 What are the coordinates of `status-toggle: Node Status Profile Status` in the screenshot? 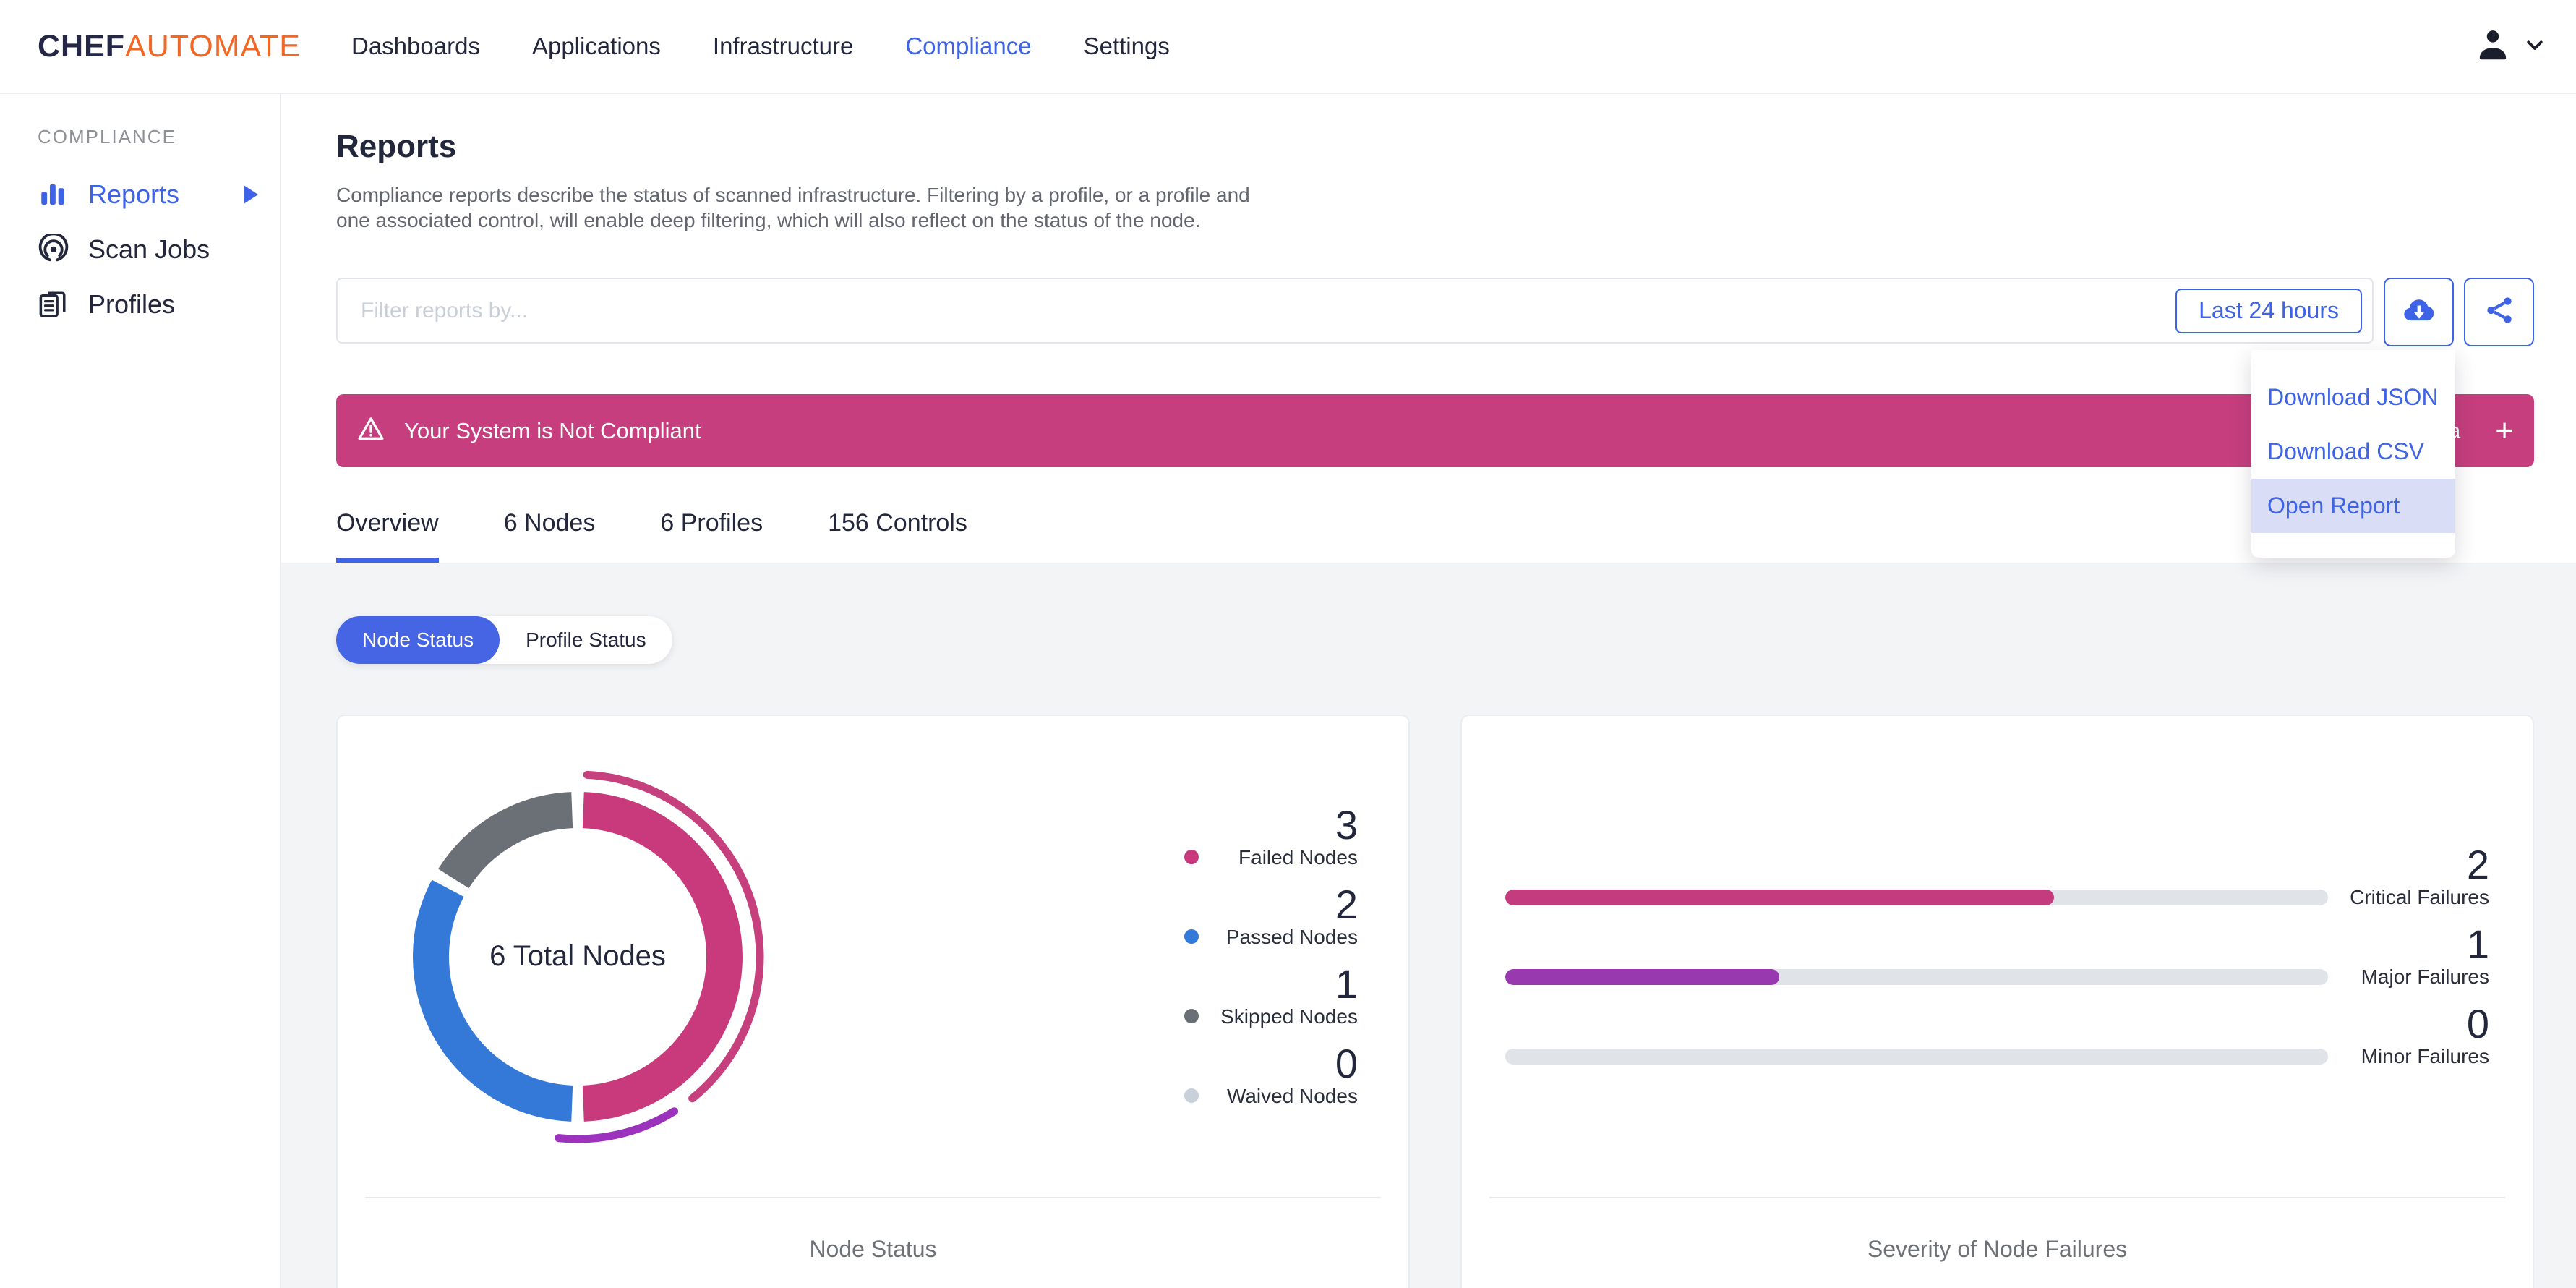 It's located at (504, 640).